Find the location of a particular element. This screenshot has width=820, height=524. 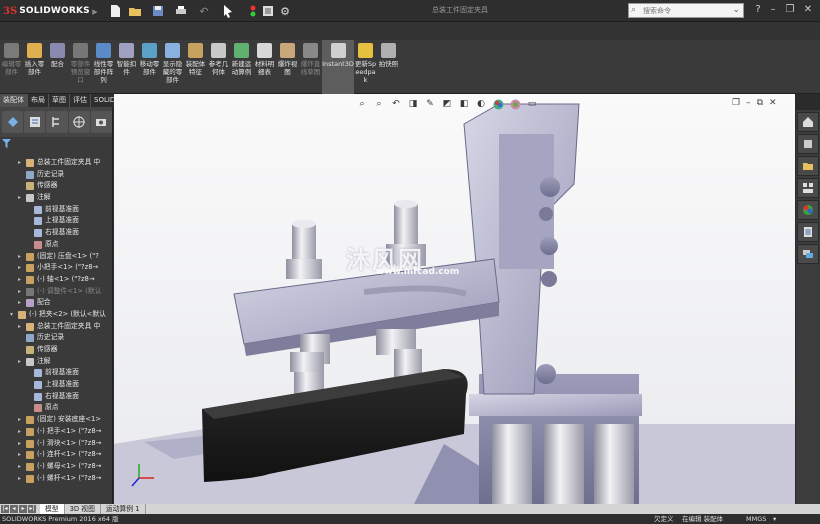

zoom-to-area-icon: ⌕ is located at coordinates (379, 104).